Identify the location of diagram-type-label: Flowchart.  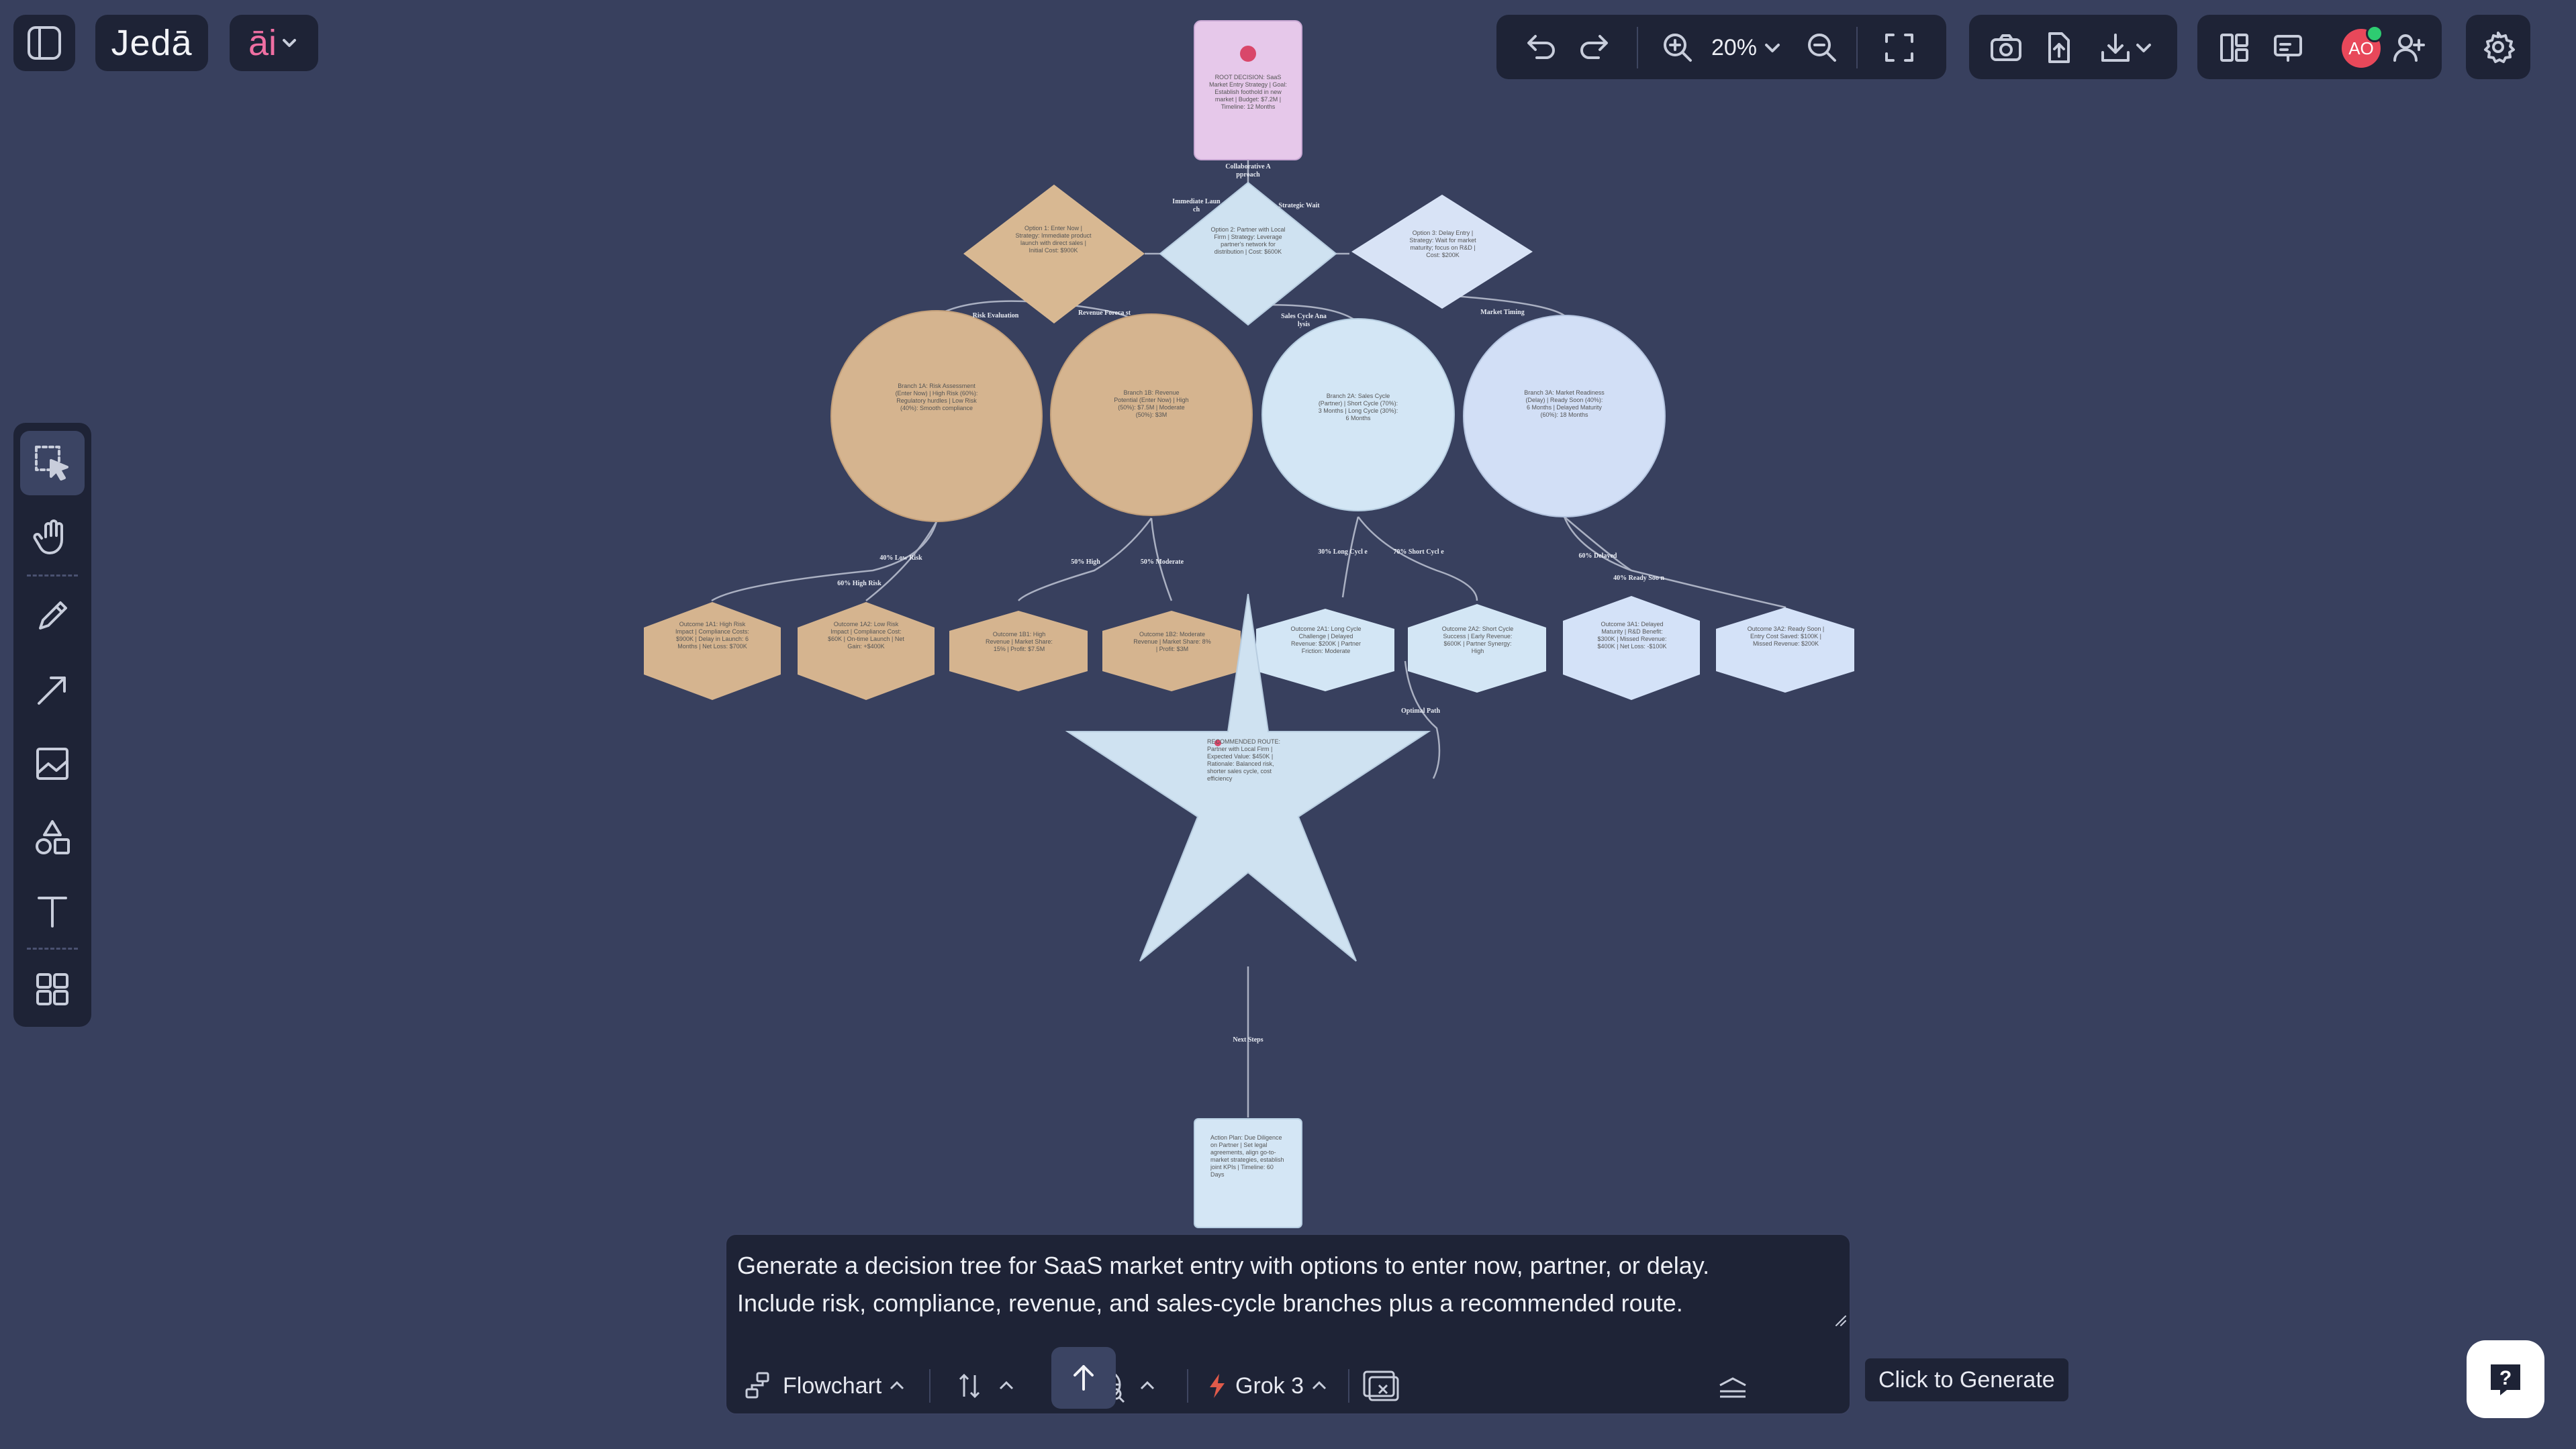
(833, 1385).